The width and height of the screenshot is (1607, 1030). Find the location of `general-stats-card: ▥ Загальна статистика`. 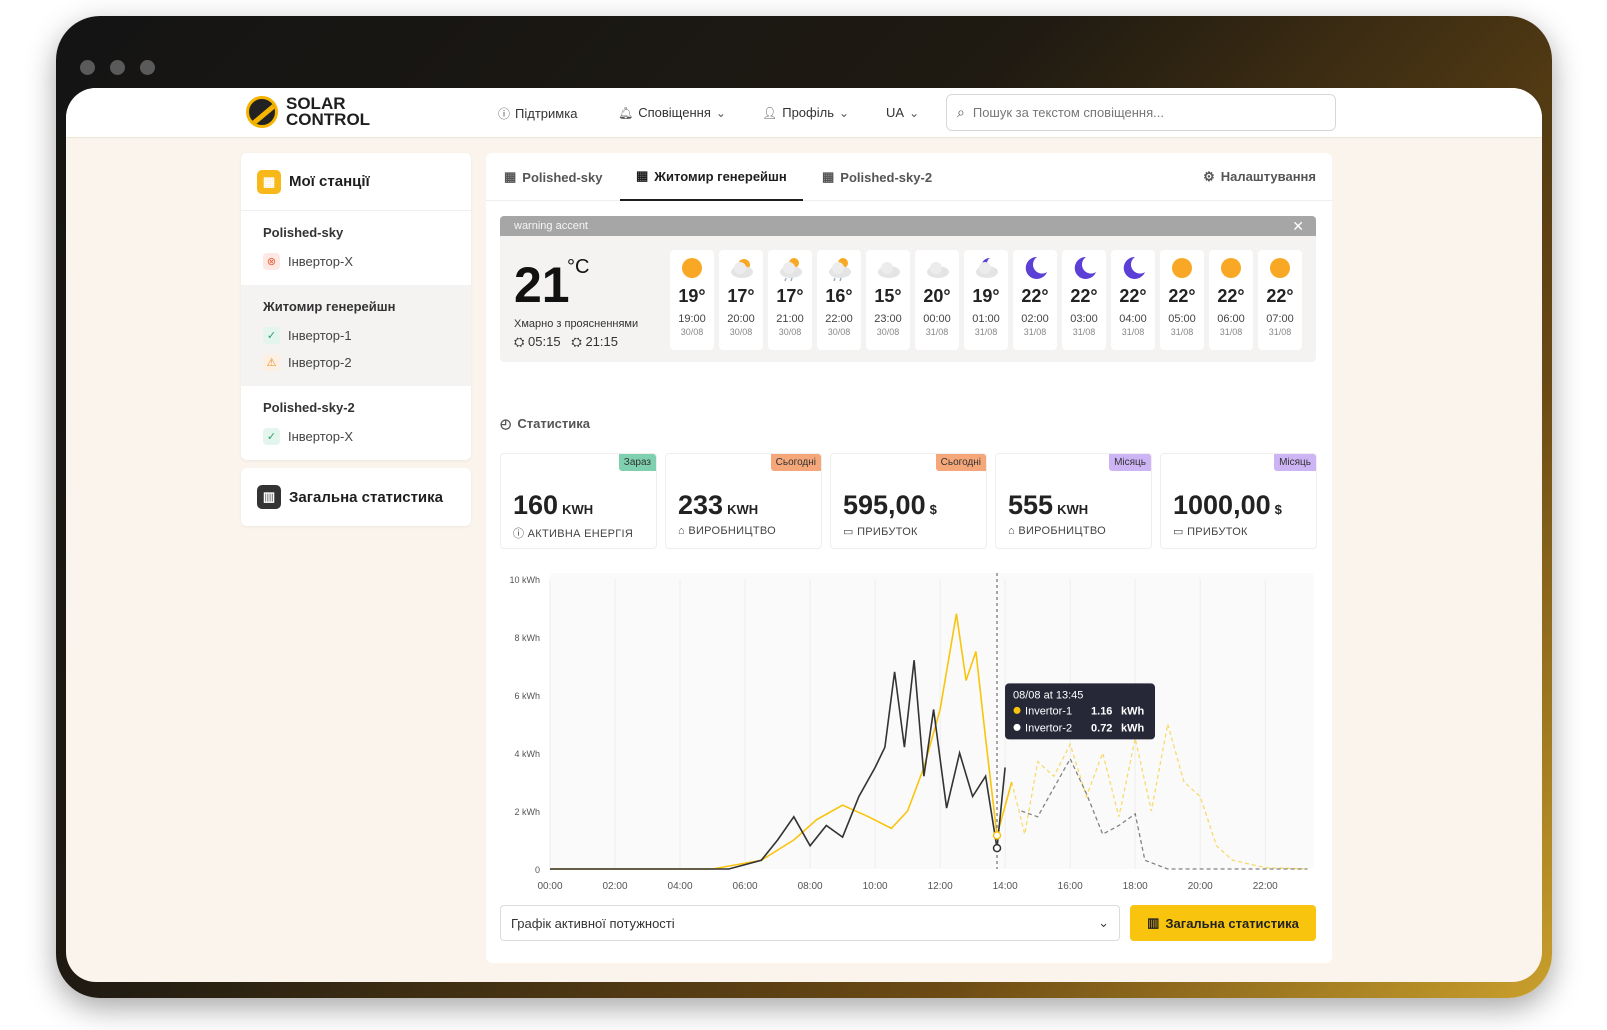

general-stats-card: ▥ Загальна статистика is located at coordinates (356, 497).